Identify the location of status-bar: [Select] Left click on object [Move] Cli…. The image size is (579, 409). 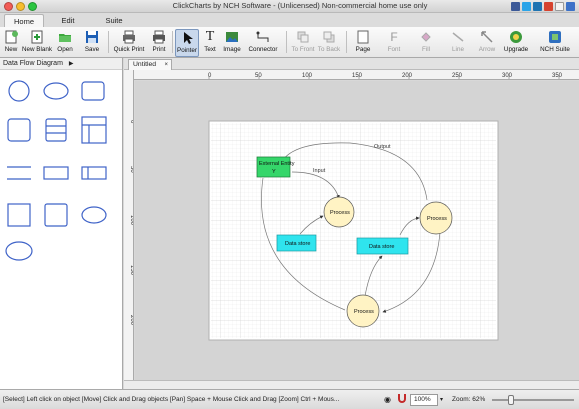
(289, 399).